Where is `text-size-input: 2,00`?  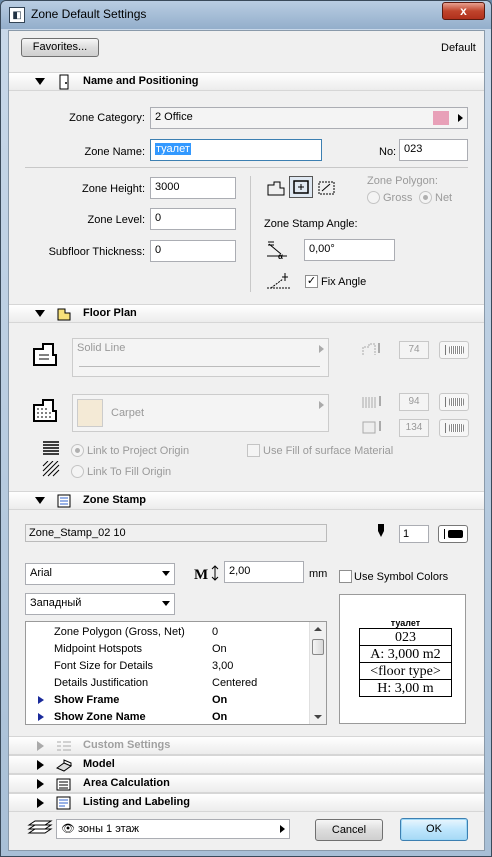 text-size-input: 2,00 is located at coordinates (264, 572).